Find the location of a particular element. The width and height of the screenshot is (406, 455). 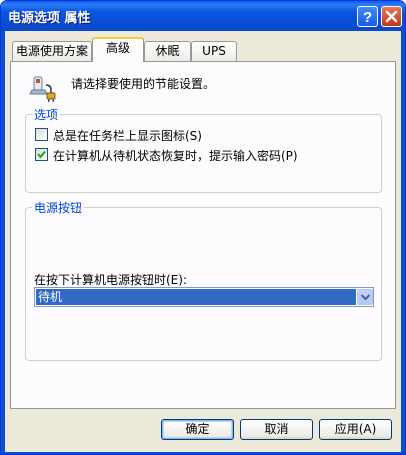

power-button-action-dropdown: 待机 is located at coordinates (204, 297).